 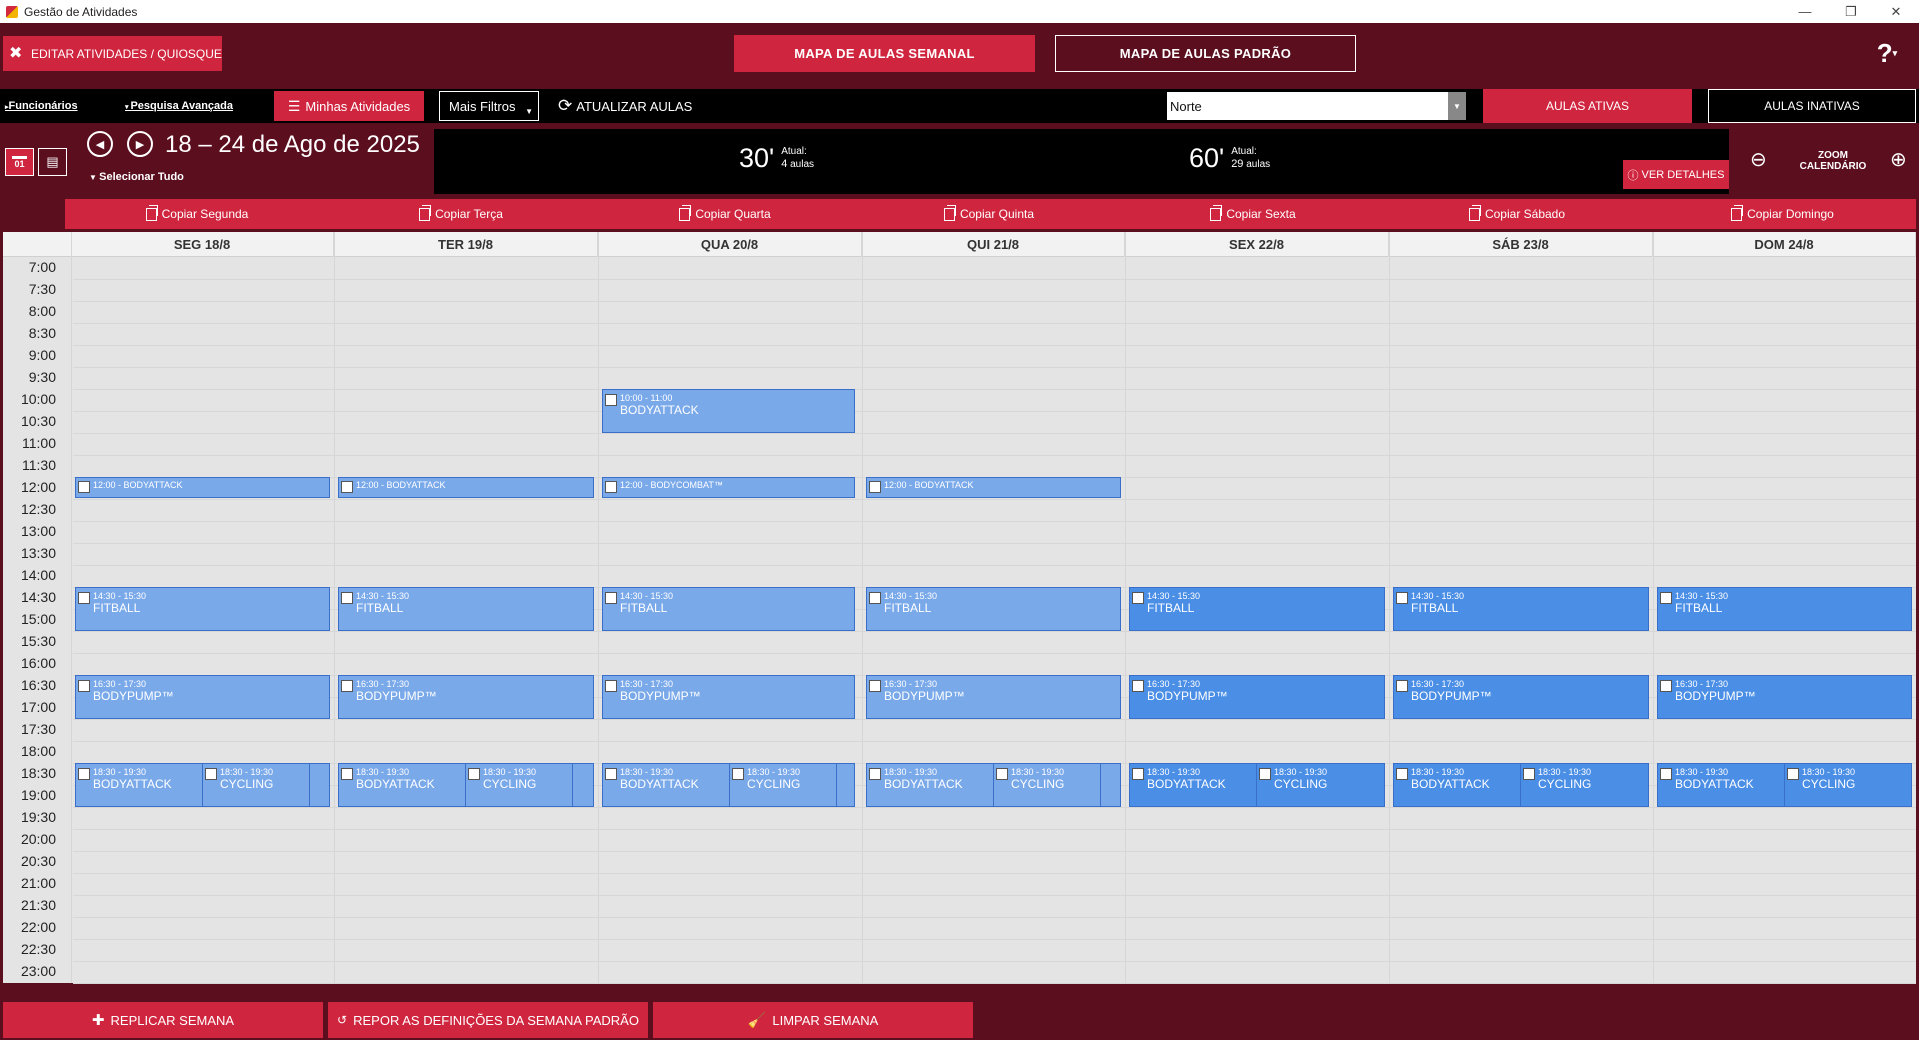 I want to click on close-icon: ✕, so click(x=1896, y=11).